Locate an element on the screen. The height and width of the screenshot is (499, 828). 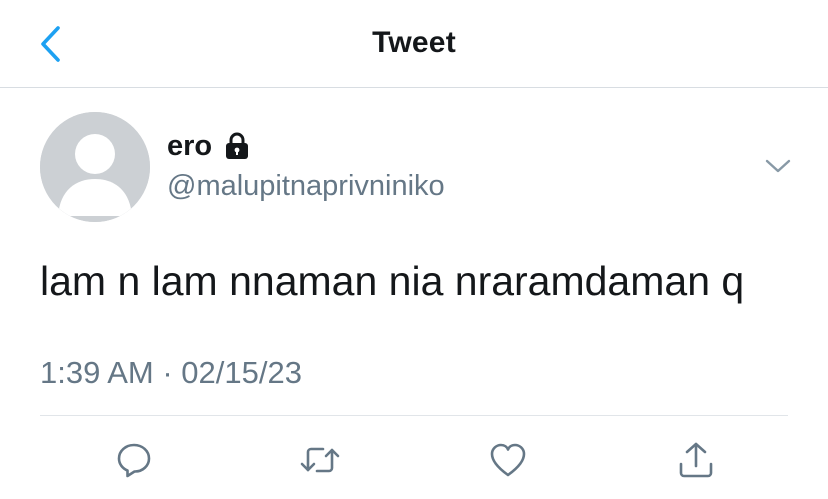
retweet-icon is located at coordinates (320, 460).